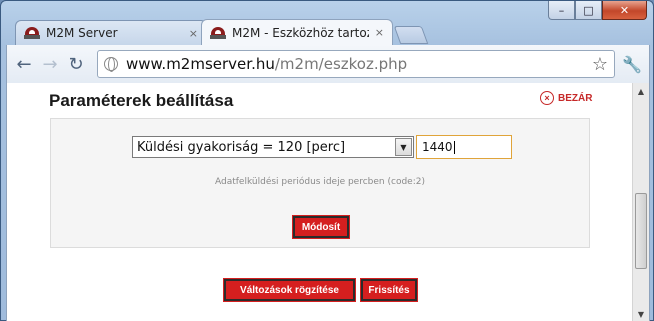 Image resolution: width=654 pixels, height=321 pixels. I want to click on address-bar: www.m2mserver.hu/m2m/eszkoz.php ☆, so click(356, 64).